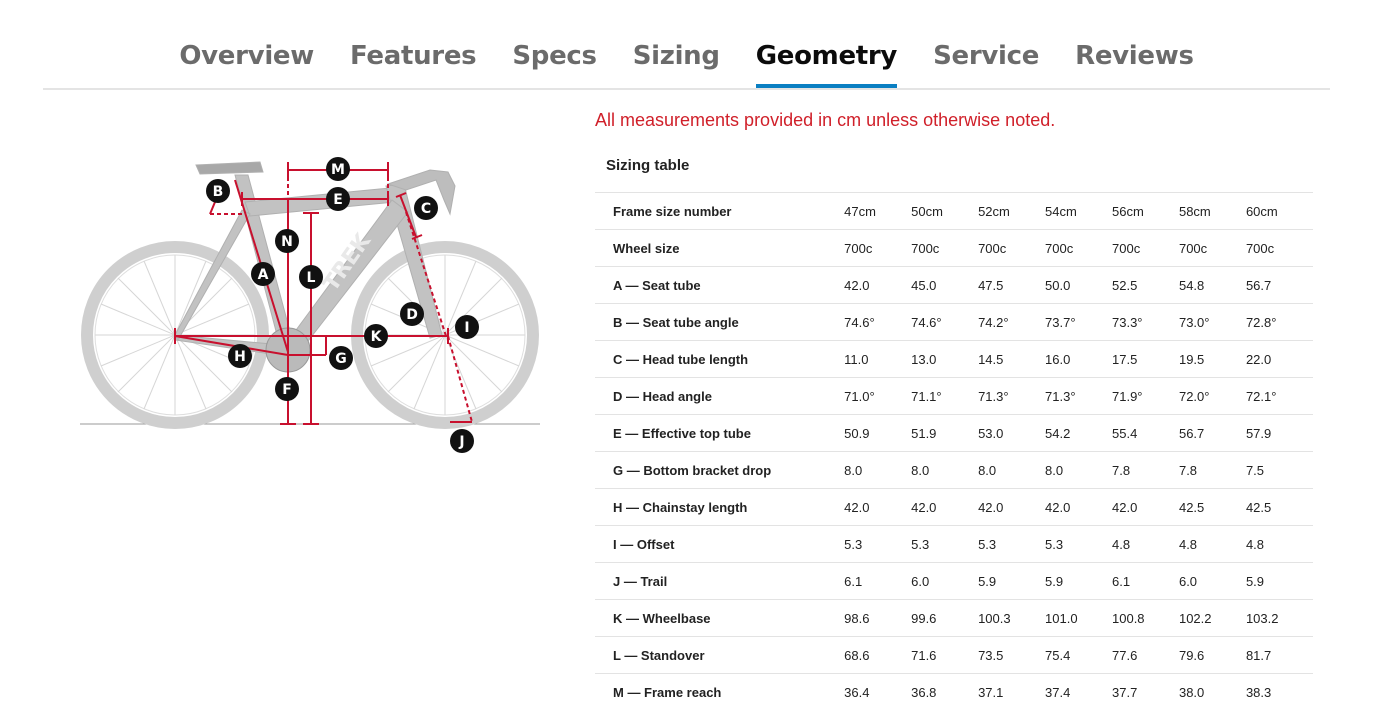 This screenshot has width=1398, height=723. What do you see at coordinates (1078, 618) in the screenshot?
I see `table-cell: 101.0` at bounding box center [1078, 618].